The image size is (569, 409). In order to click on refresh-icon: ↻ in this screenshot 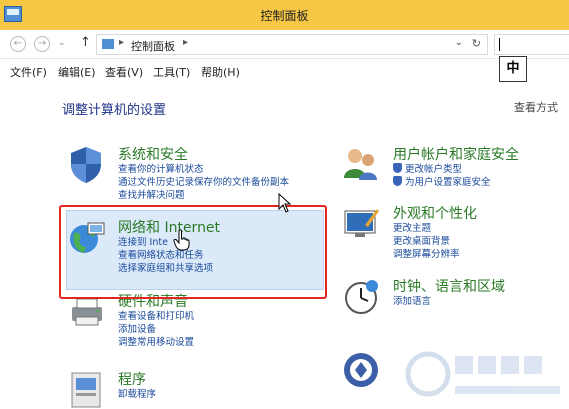, I will do `click(476, 43)`.